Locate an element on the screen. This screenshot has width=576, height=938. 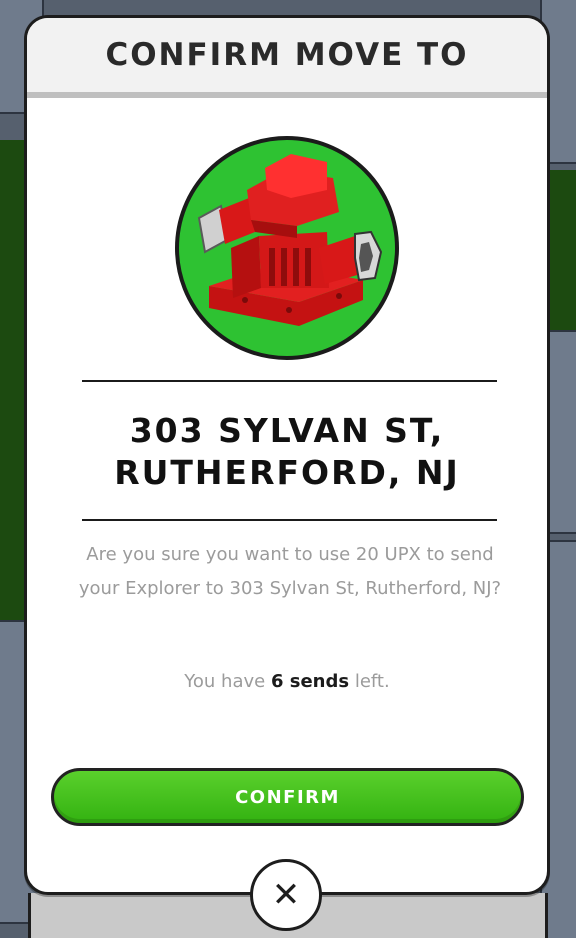
confirm-button: CONFIRM is located at coordinates (287, 797).